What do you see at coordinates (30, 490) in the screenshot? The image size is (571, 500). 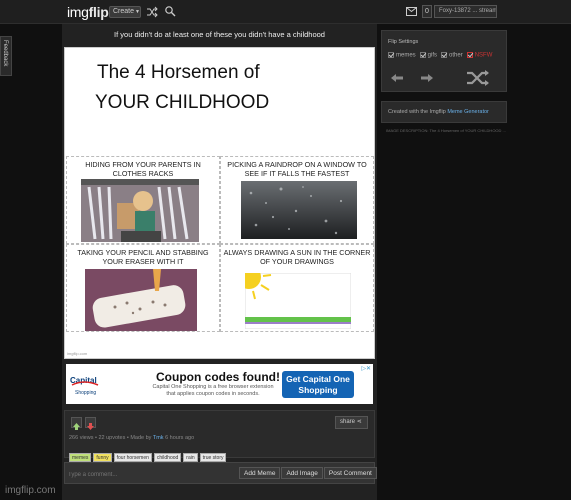 I see `site-watermark: imgflip.com` at bounding box center [30, 490].